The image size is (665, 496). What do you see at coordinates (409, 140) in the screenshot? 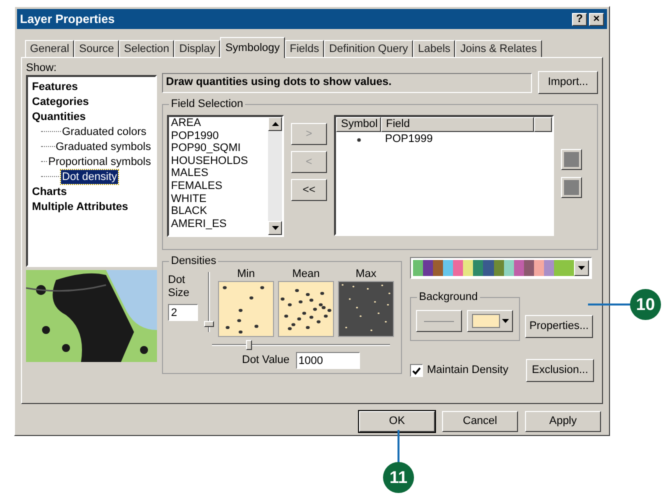
I see `table-cell-text: POP1999` at bounding box center [409, 140].